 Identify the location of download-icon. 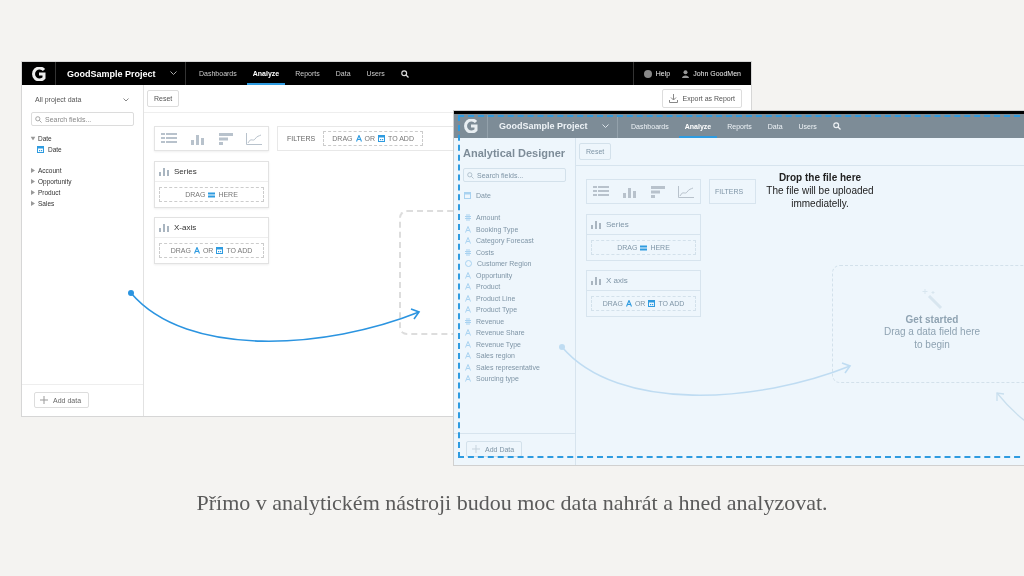
(674, 98).